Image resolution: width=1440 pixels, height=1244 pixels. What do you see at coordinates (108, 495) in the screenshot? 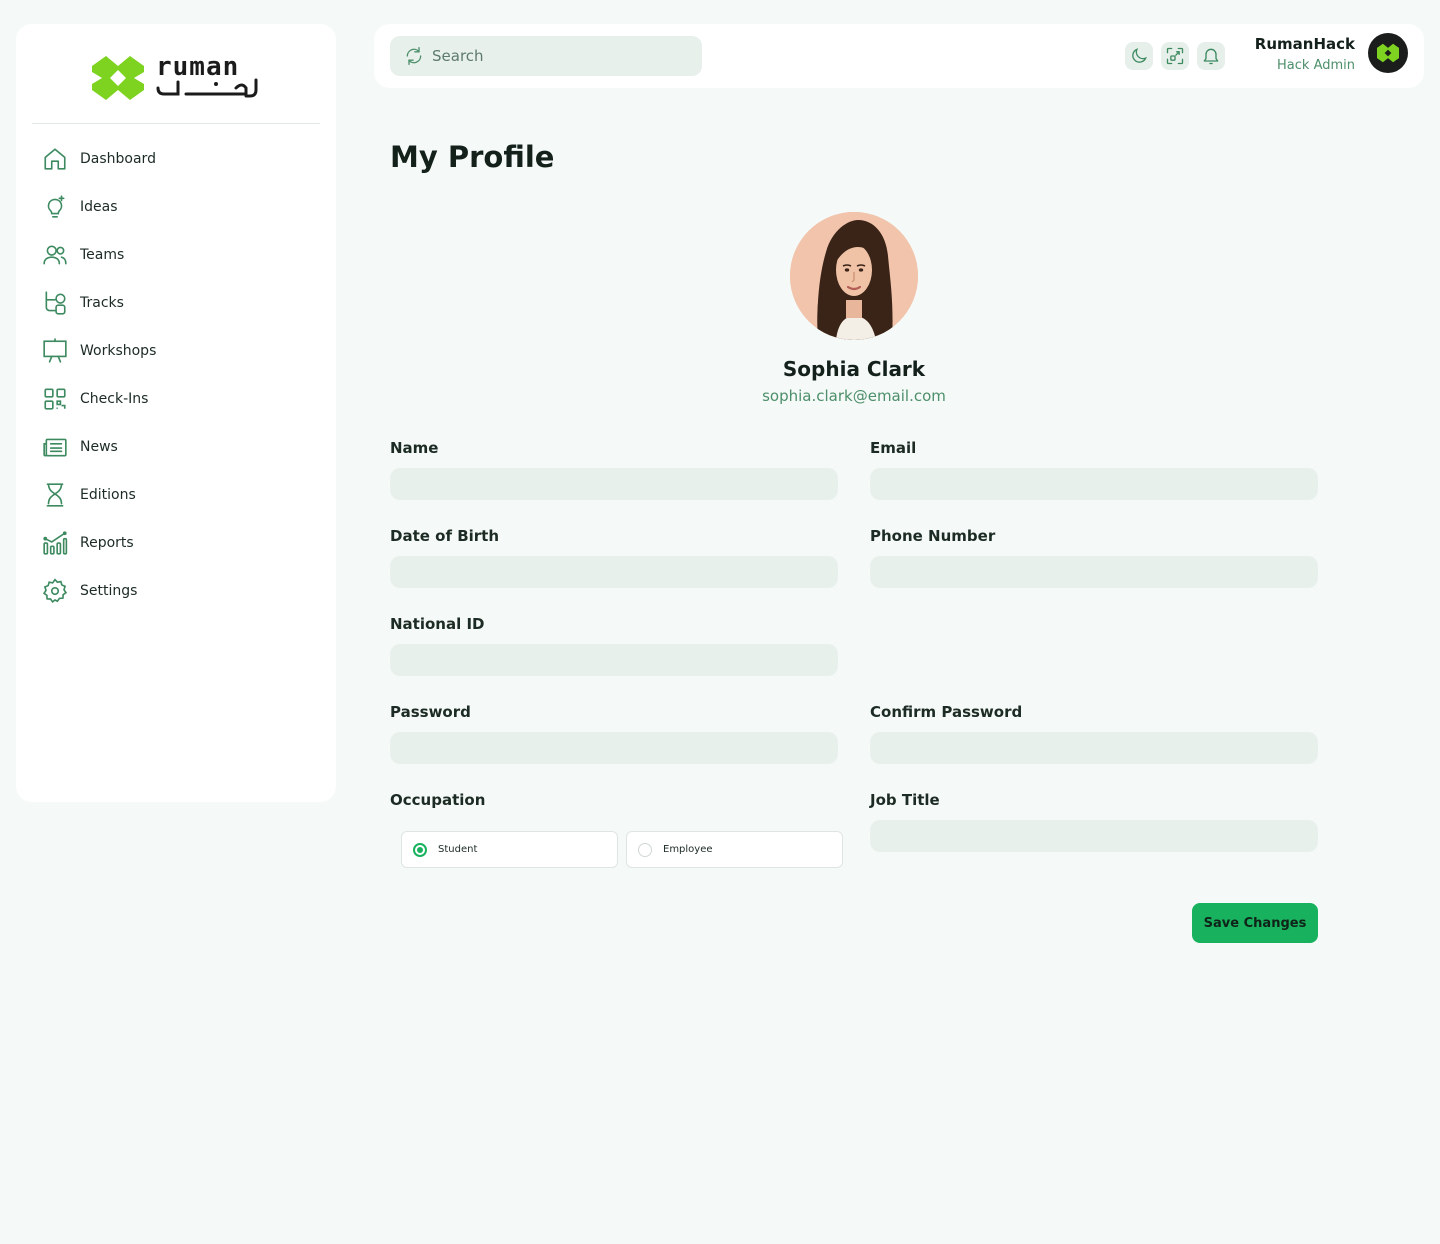
I see `sidebar-item-label: Editions` at bounding box center [108, 495].